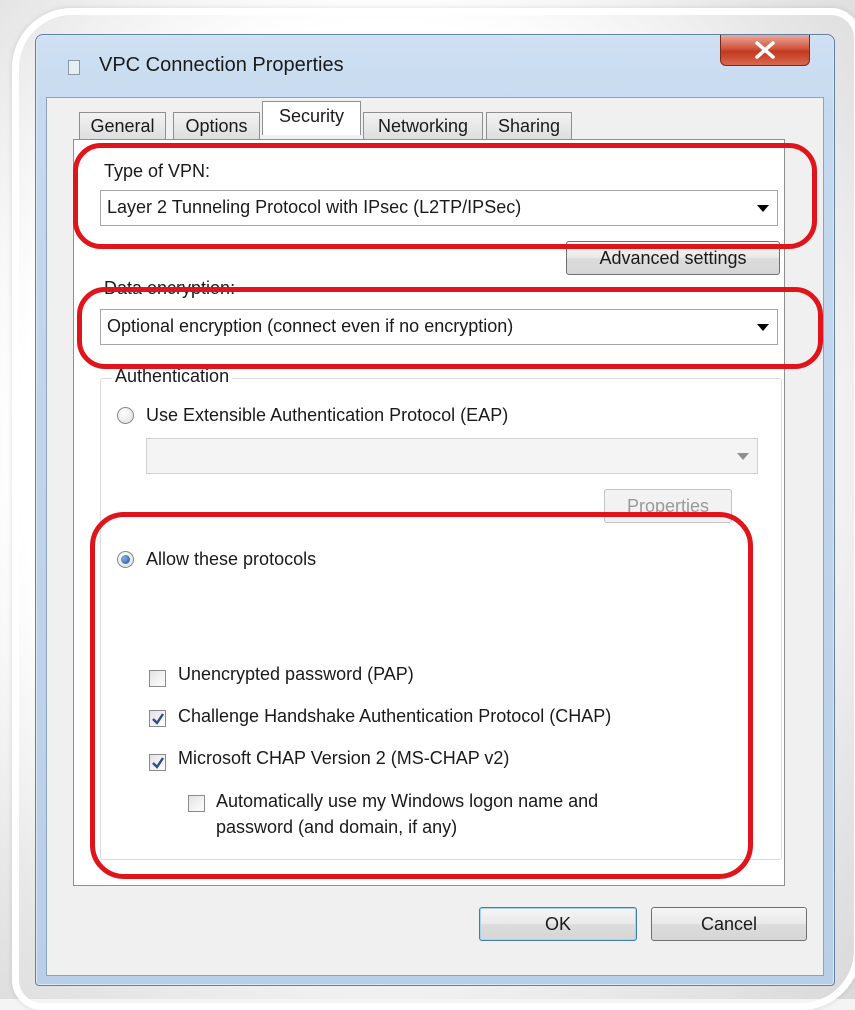 The height and width of the screenshot is (1010, 855). I want to click on tab-sharing: Sharing, so click(529, 125).